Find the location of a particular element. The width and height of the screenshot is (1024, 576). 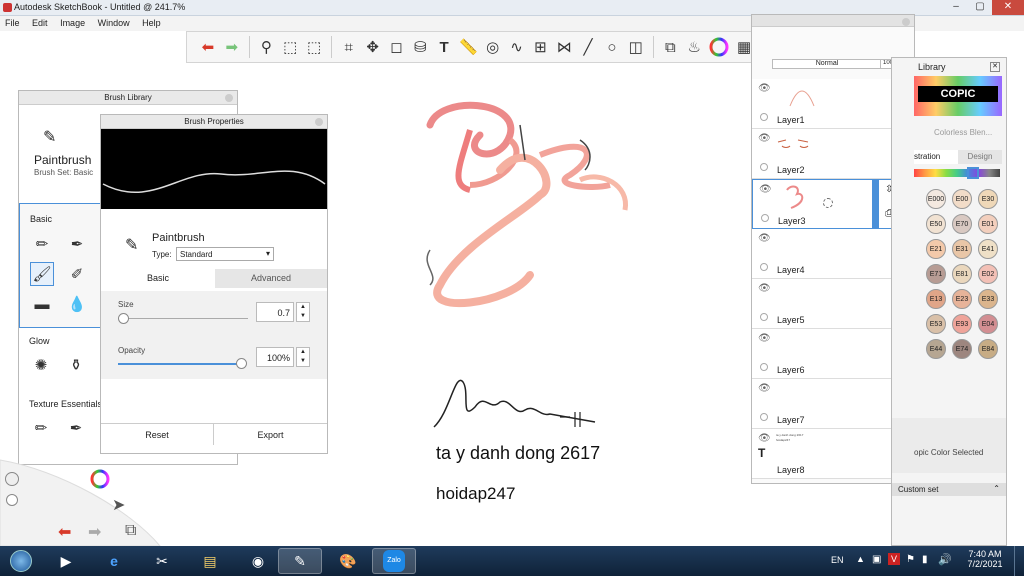

swatch-e21: E21 is located at coordinates (936, 249).